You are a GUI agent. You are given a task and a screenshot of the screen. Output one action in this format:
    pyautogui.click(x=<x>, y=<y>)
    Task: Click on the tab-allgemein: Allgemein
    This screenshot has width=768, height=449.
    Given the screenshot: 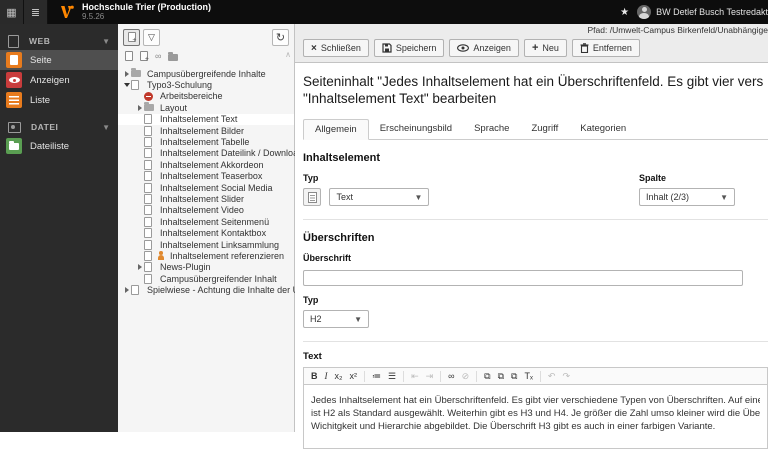 What is the action you would take?
    pyautogui.click(x=336, y=129)
    